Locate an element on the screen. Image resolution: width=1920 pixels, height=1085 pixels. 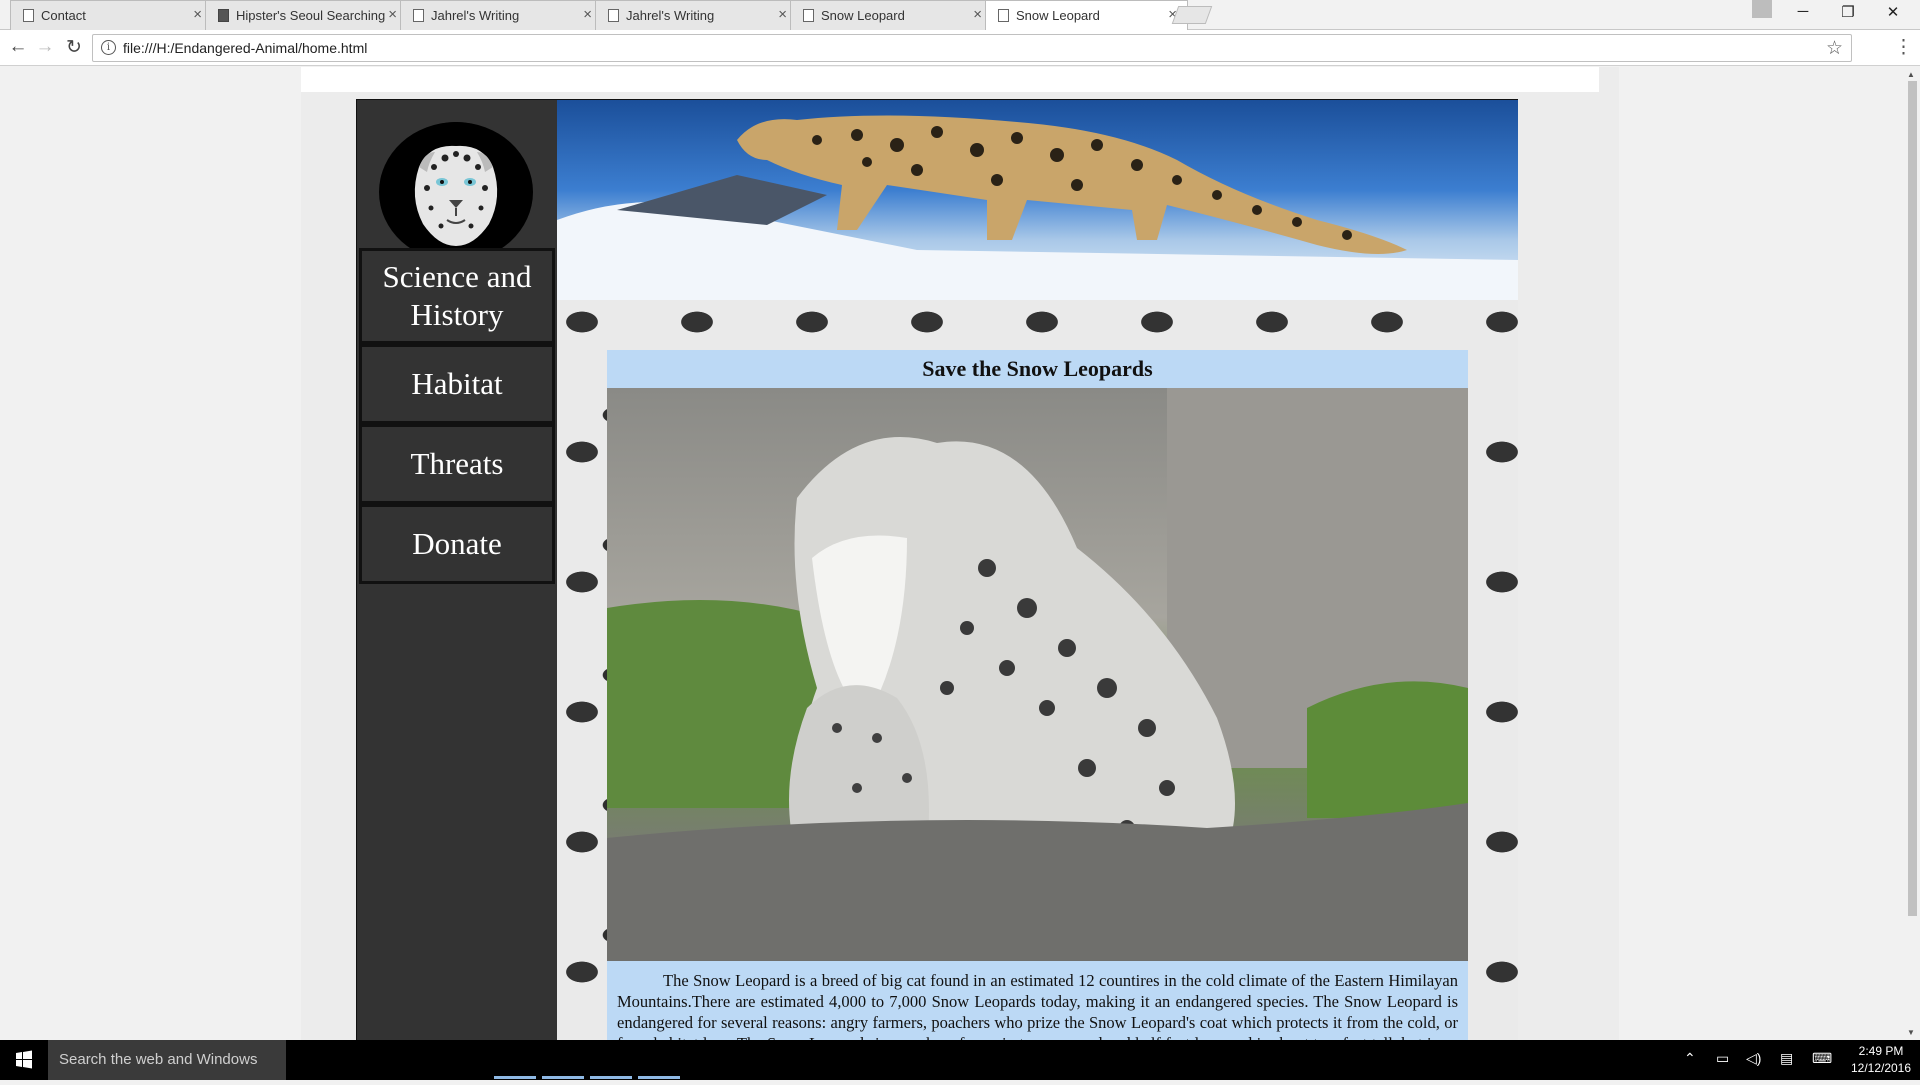
clock-time: 2:49 PM is located at coordinates (1881, 1051).